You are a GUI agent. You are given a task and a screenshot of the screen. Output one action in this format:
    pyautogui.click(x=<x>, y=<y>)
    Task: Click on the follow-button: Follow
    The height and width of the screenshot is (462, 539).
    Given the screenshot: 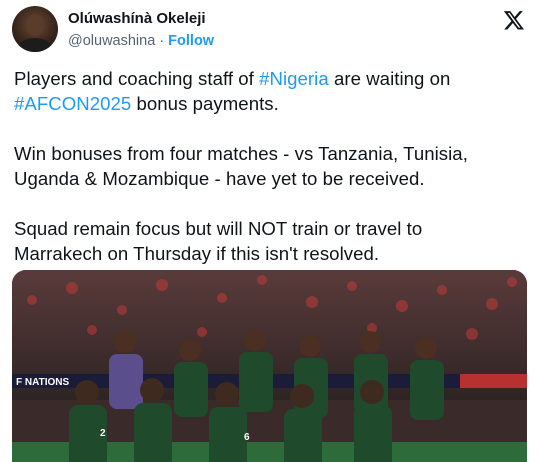 What is the action you would take?
    pyautogui.click(x=191, y=41)
    